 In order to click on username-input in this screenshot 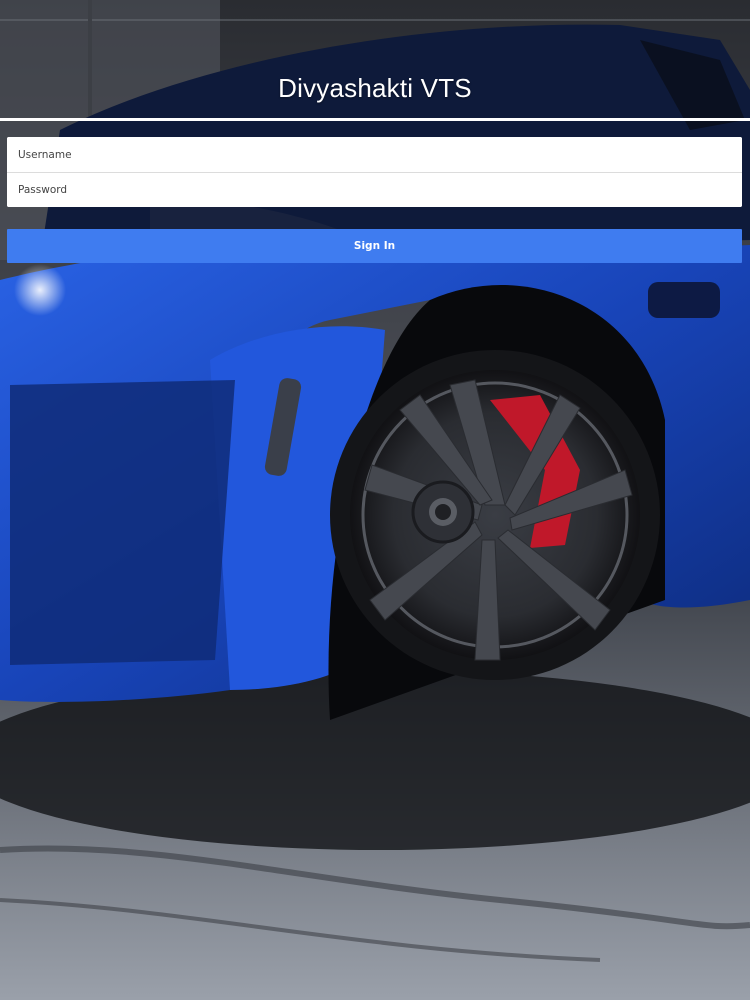, I will do `click(374, 154)`.